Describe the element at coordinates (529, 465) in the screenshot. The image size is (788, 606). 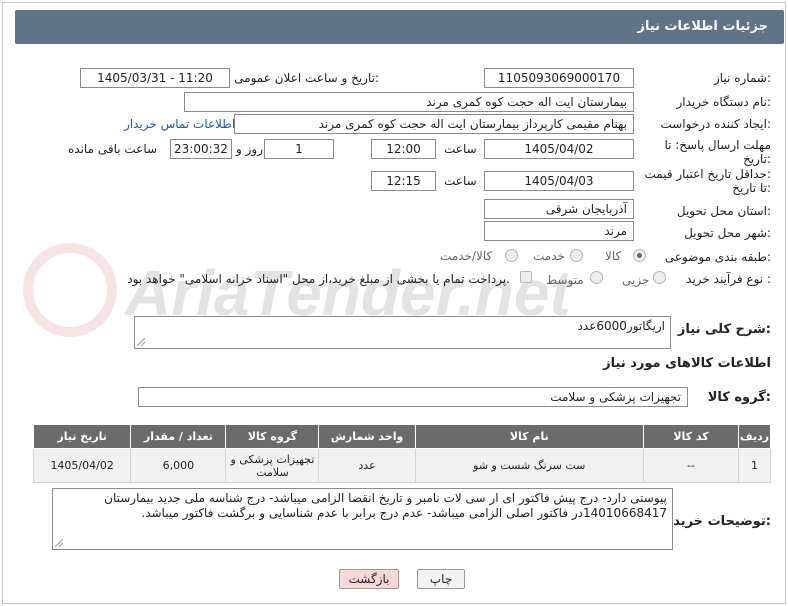
I see `cell-name: ست سرنگ شست و شو` at that location.